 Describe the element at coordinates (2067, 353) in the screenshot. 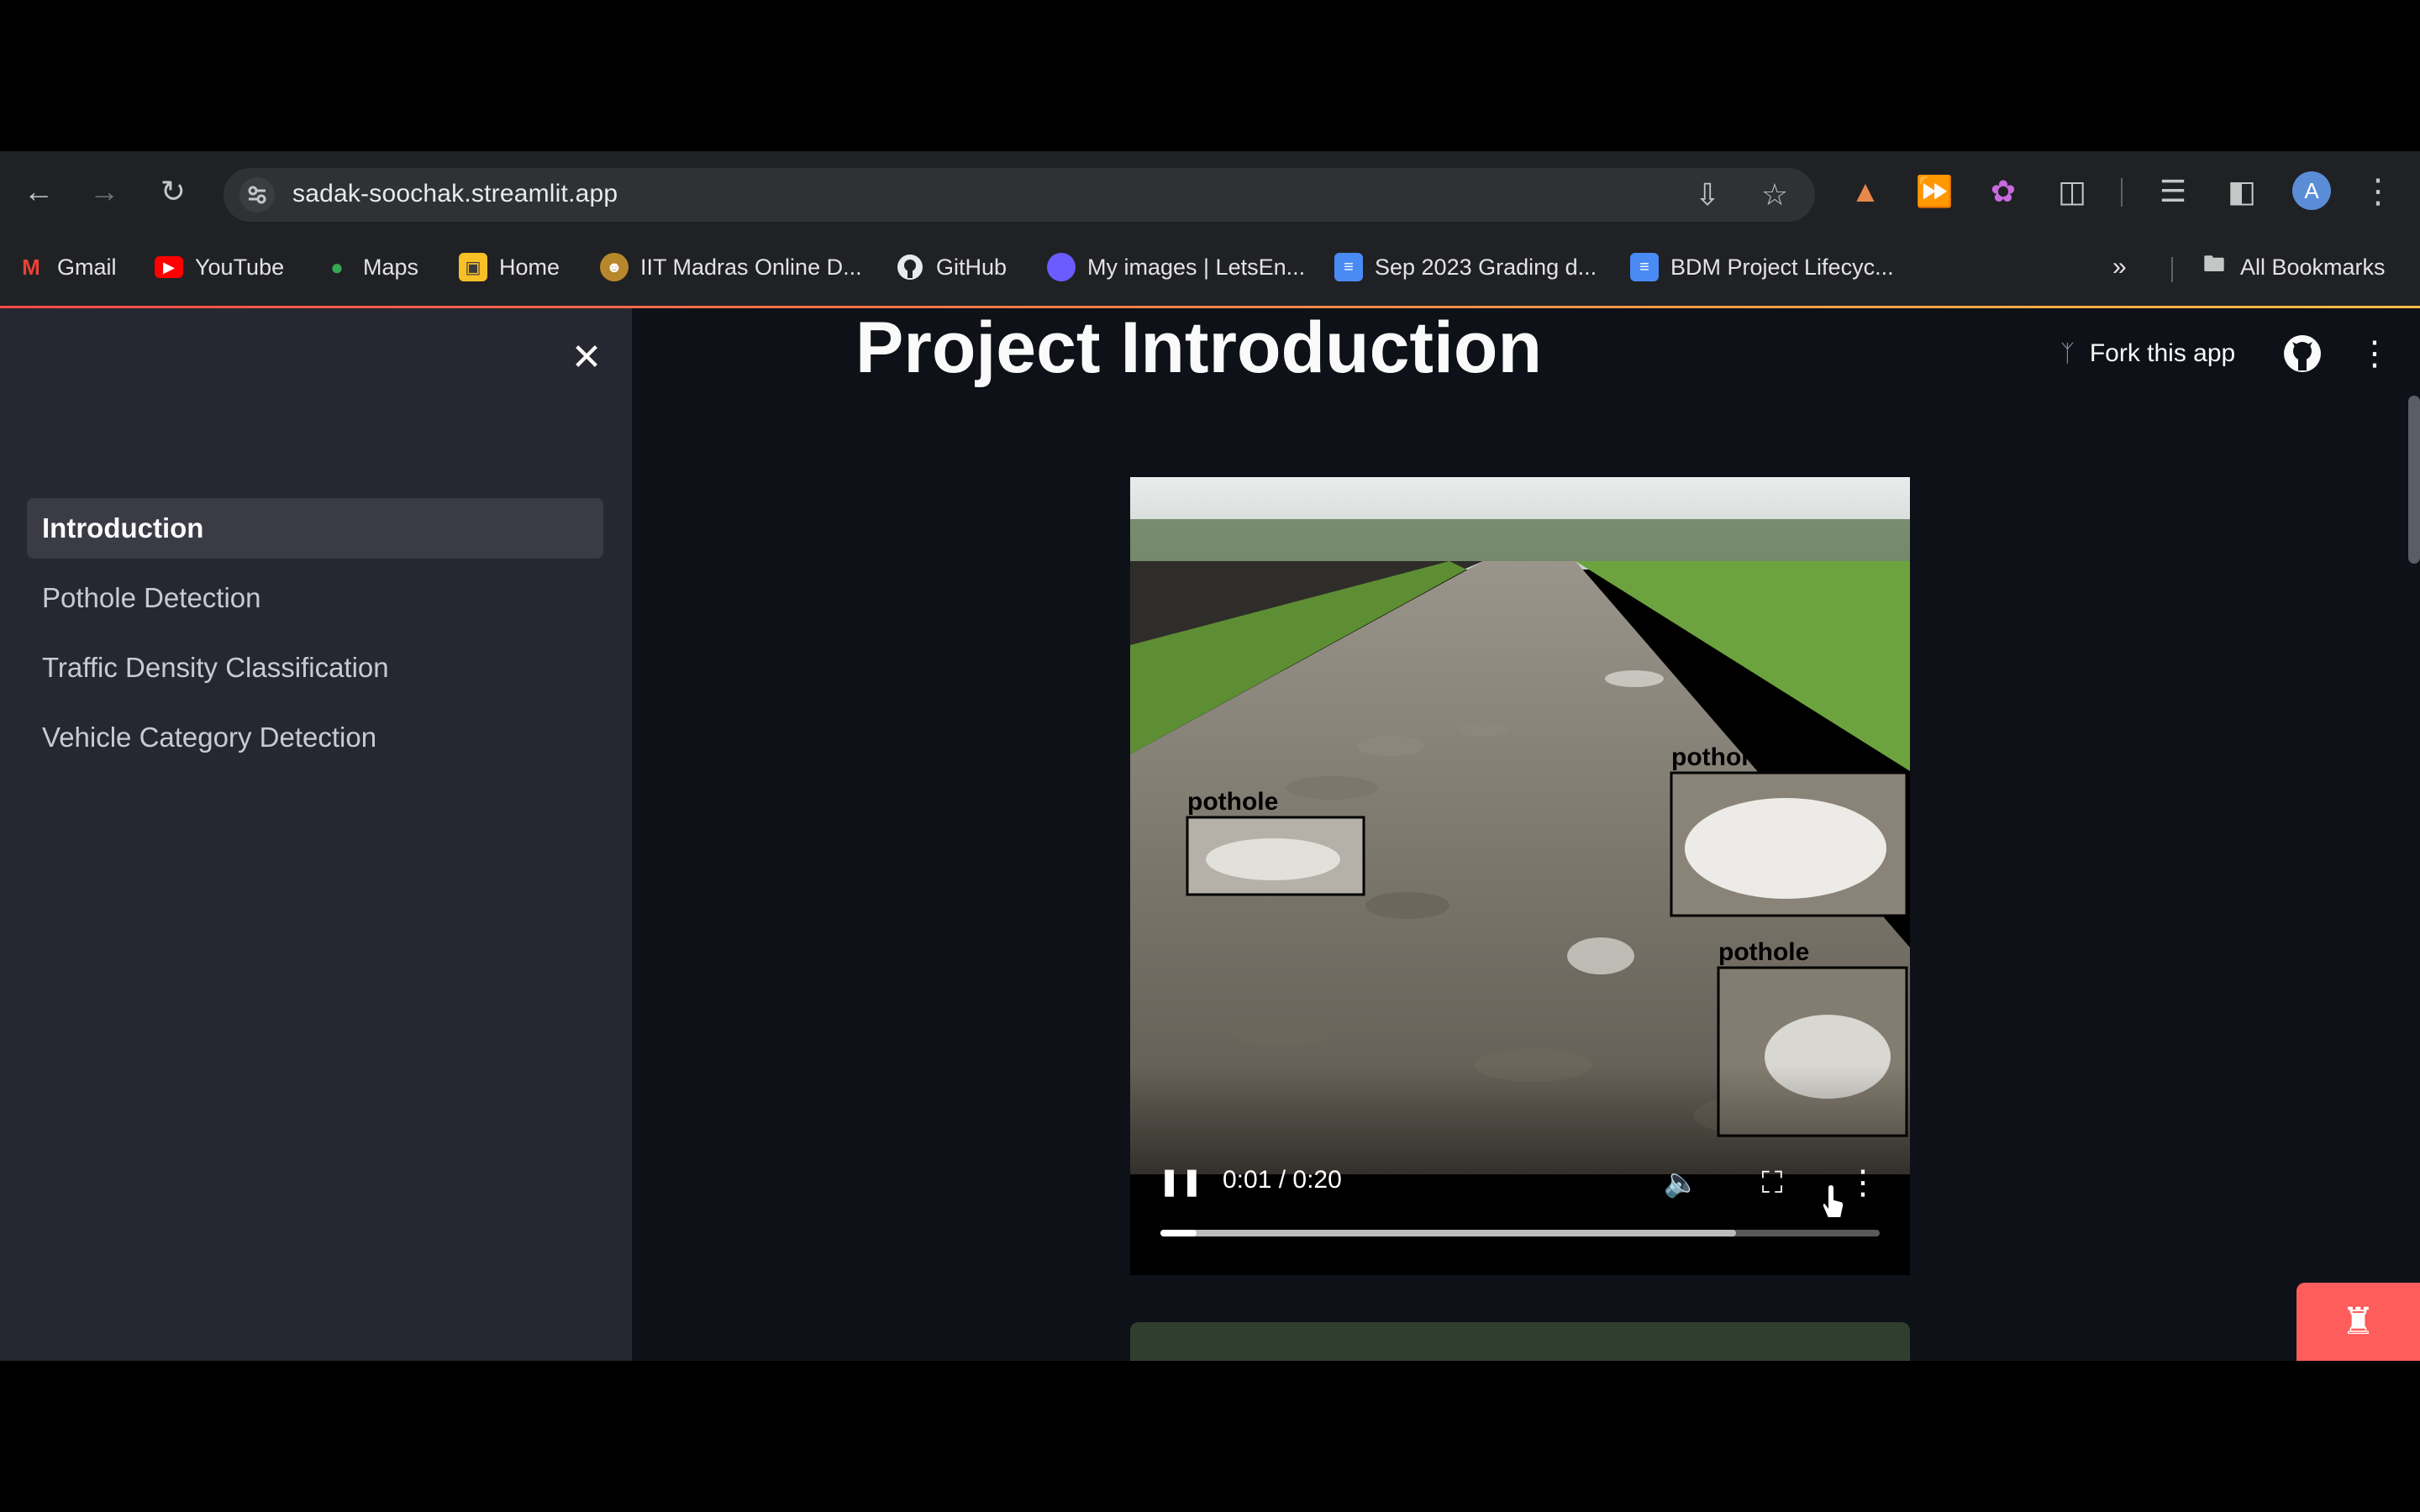

I see `fork-icon: ᛉ` at that location.